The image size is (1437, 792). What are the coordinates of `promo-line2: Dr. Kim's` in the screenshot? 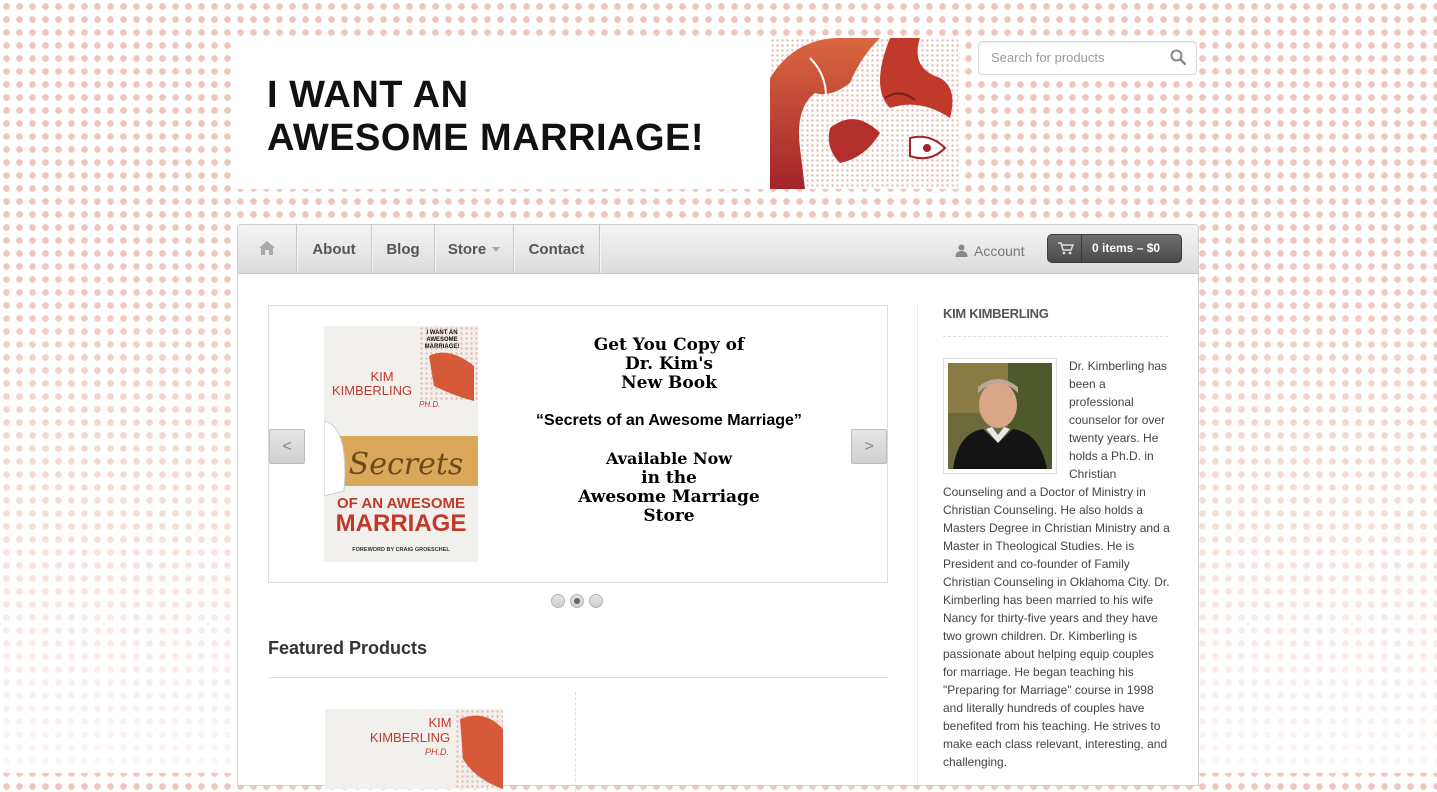 It's located at (669, 364).